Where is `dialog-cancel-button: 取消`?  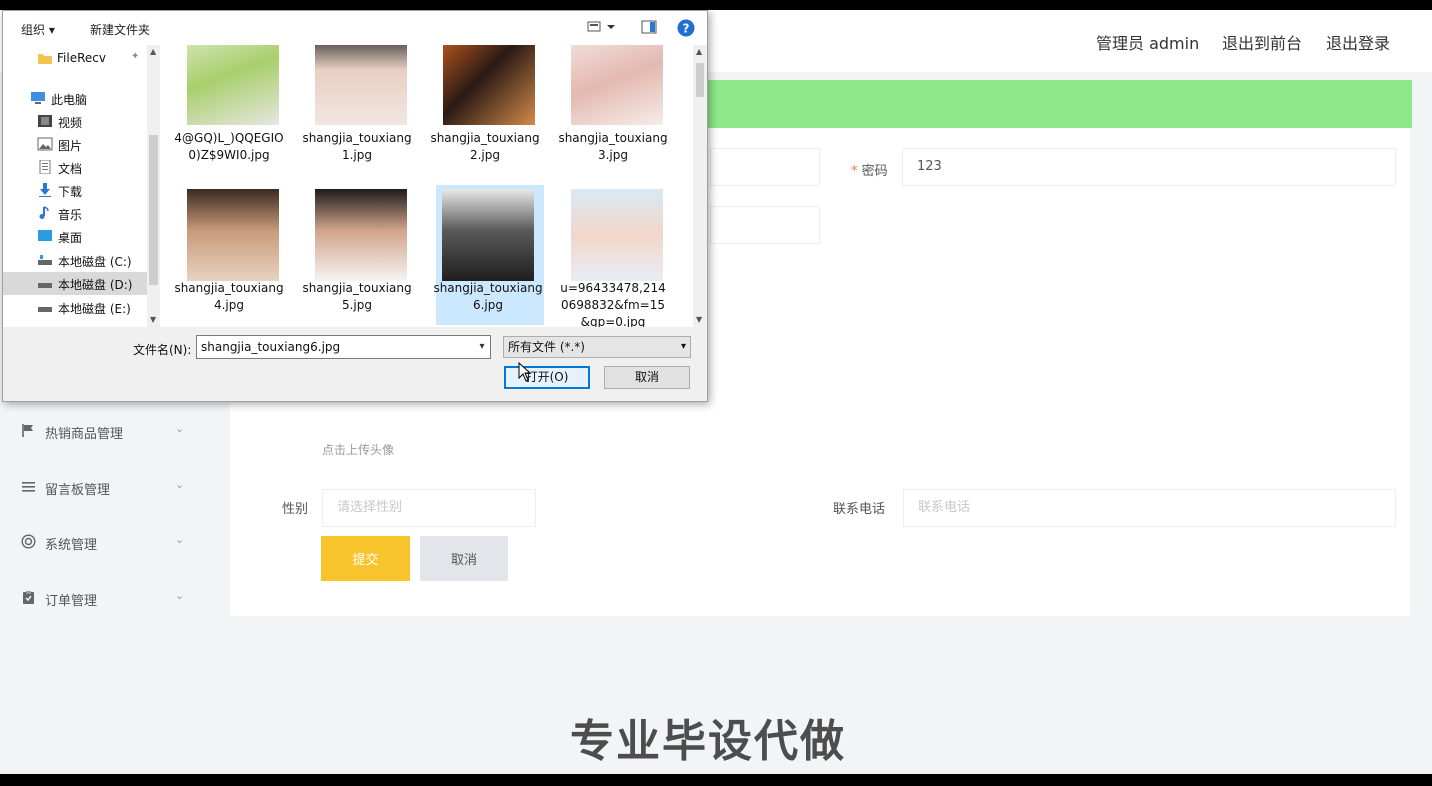
dialog-cancel-button: 取消 is located at coordinates (647, 377).